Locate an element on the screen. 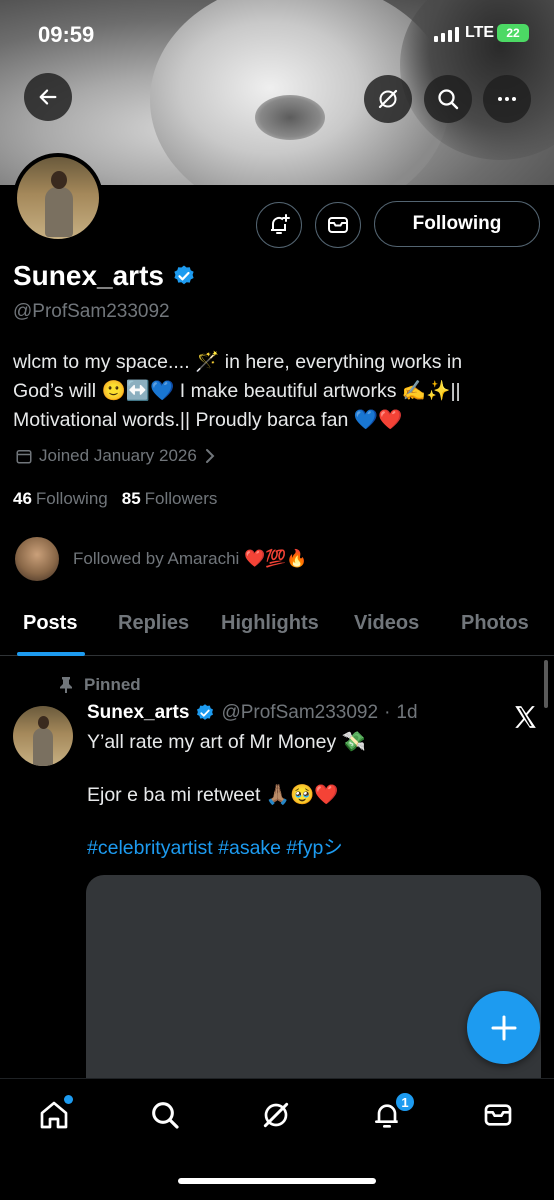 This screenshot has width=554, height=1200. back-arrow-icon is located at coordinates (48, 97).